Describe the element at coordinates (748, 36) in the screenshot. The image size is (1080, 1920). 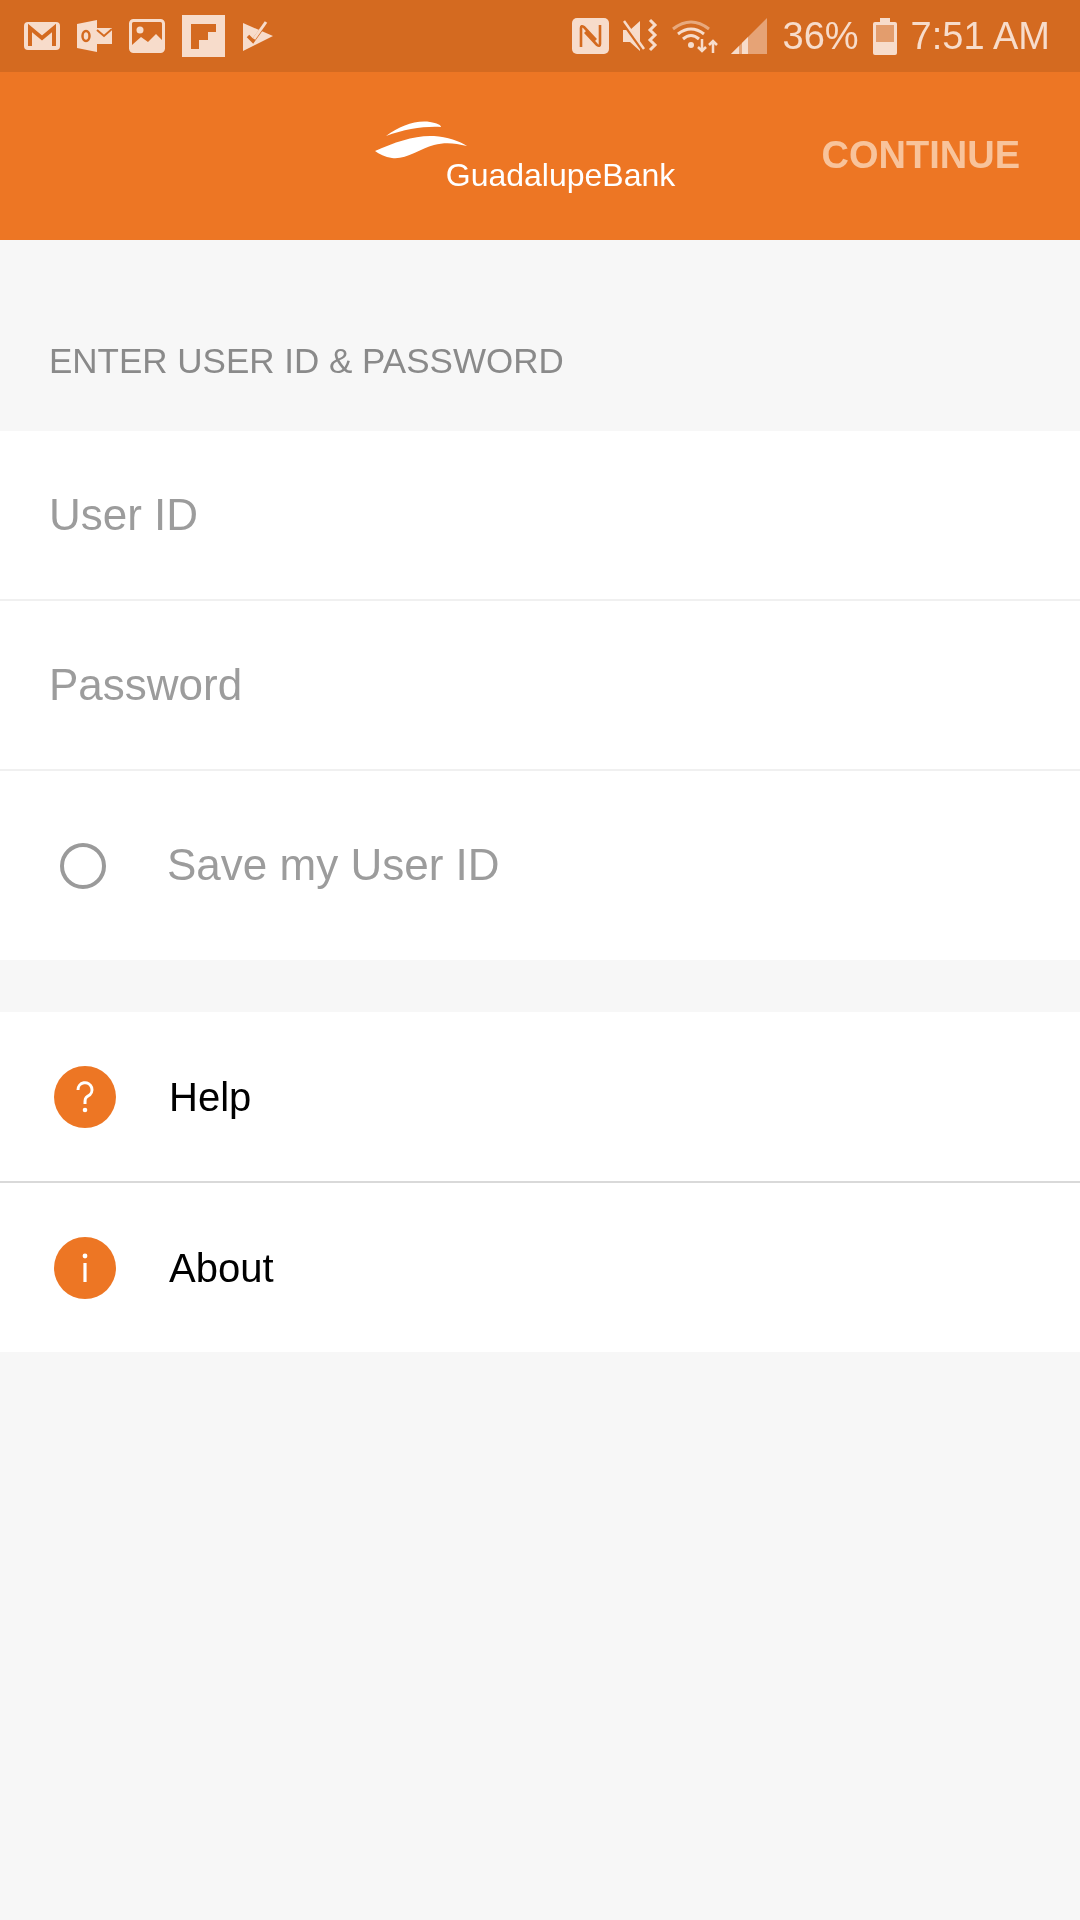
I see `signal-icon` at that location.